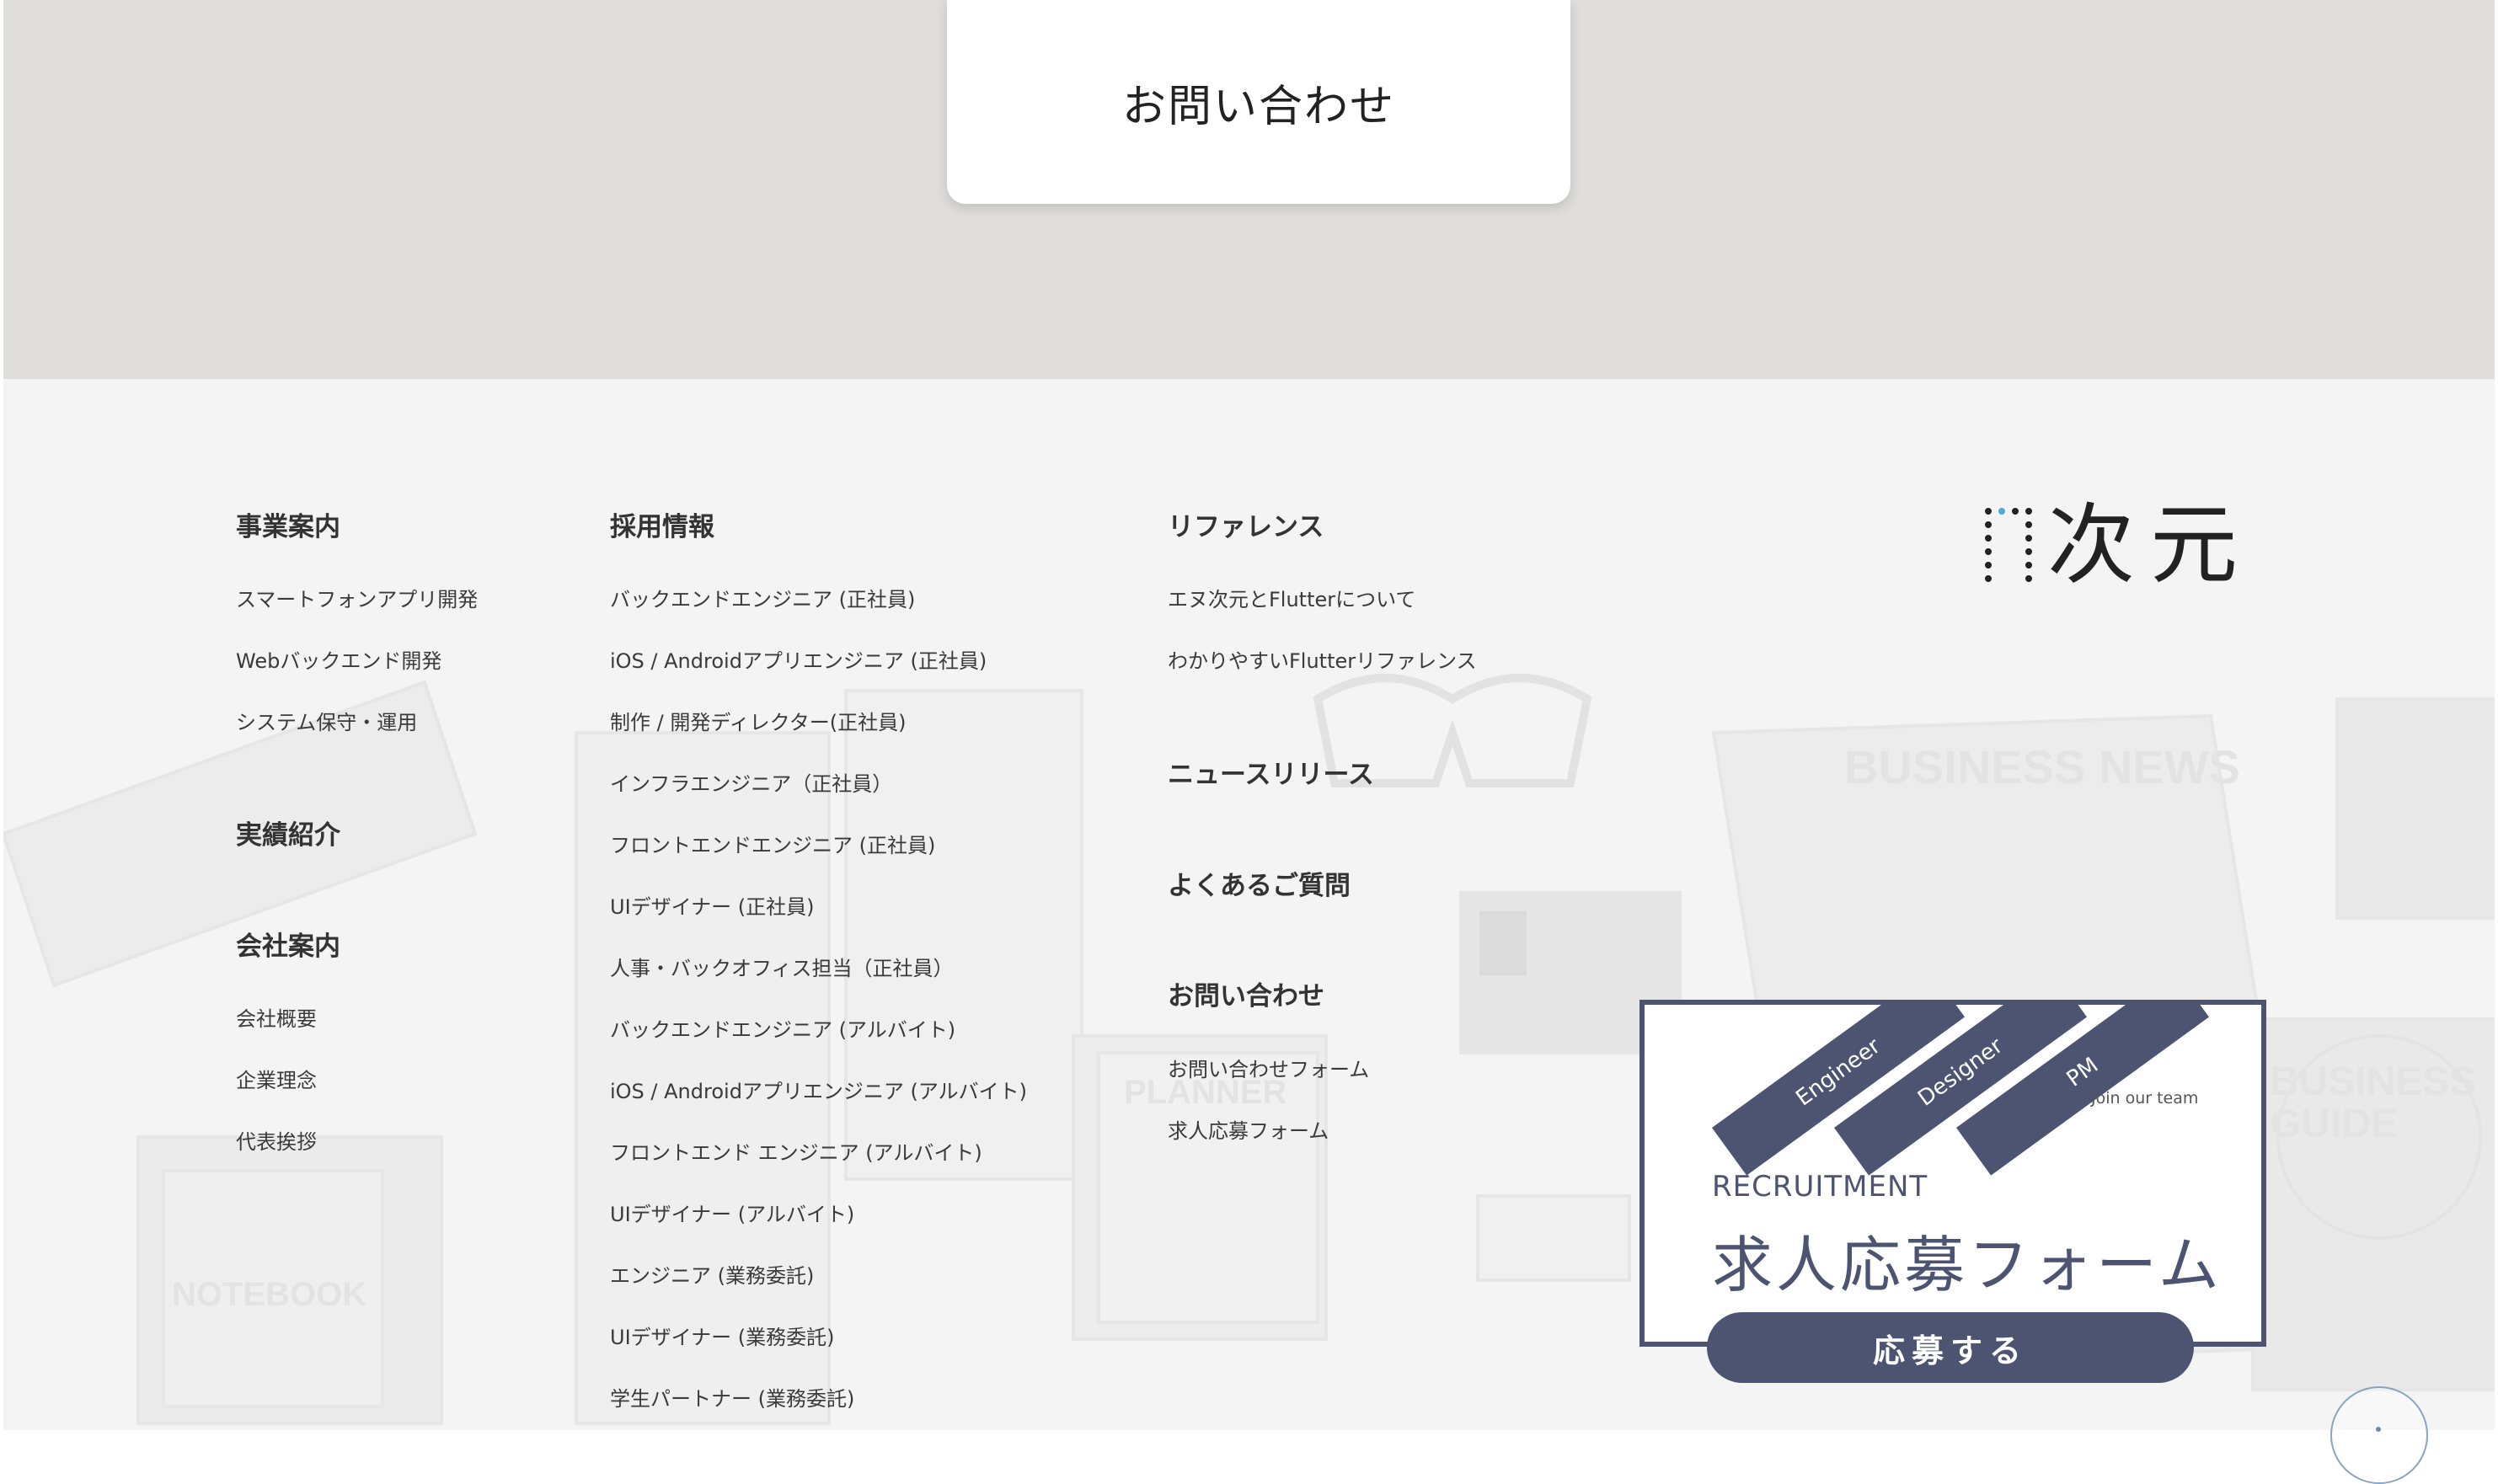 The height and width of the screenshot is (1484, 2498). Describe the element at coordinates (2334, 1124) in the screenshot. I see `bg-guide-text: GUIDE` at that location.